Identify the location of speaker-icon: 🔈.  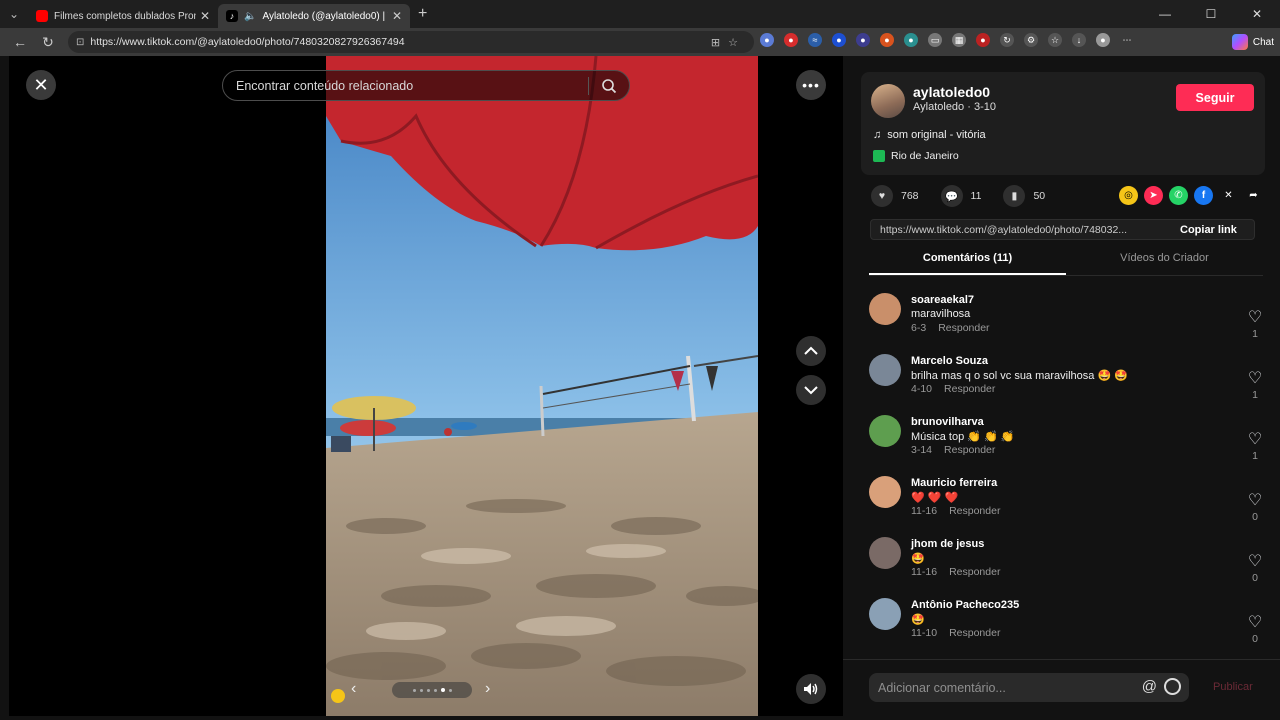
(250, 16).